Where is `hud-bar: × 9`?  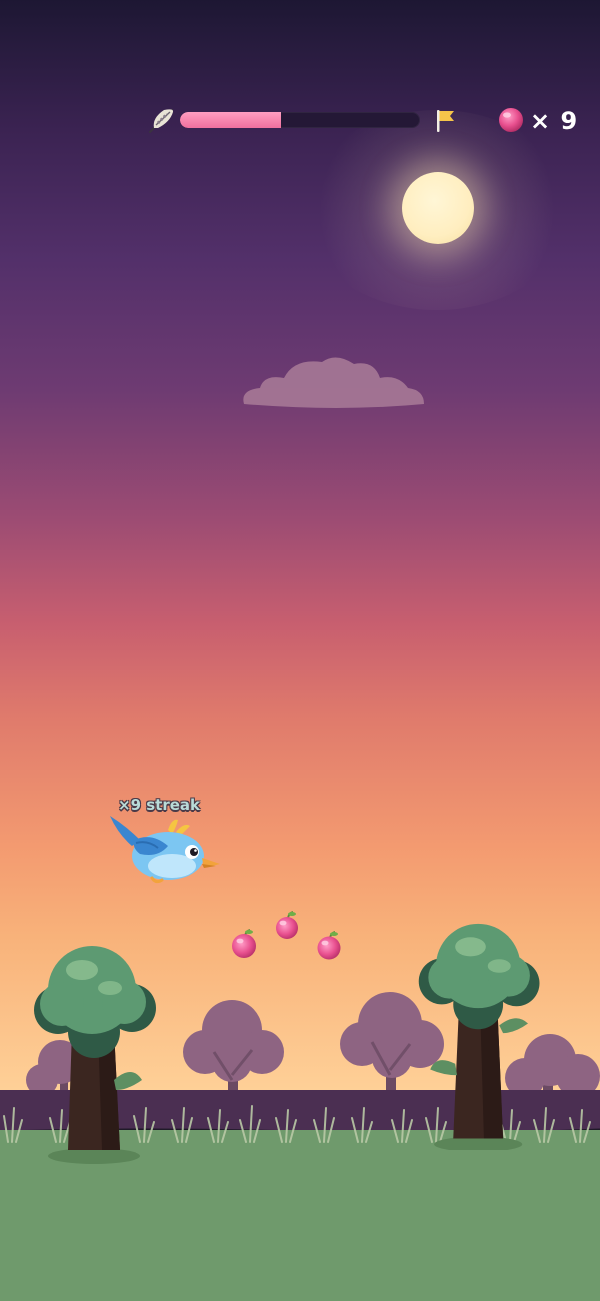
hud-bar: × 9 is located at coordinates (300, 121).